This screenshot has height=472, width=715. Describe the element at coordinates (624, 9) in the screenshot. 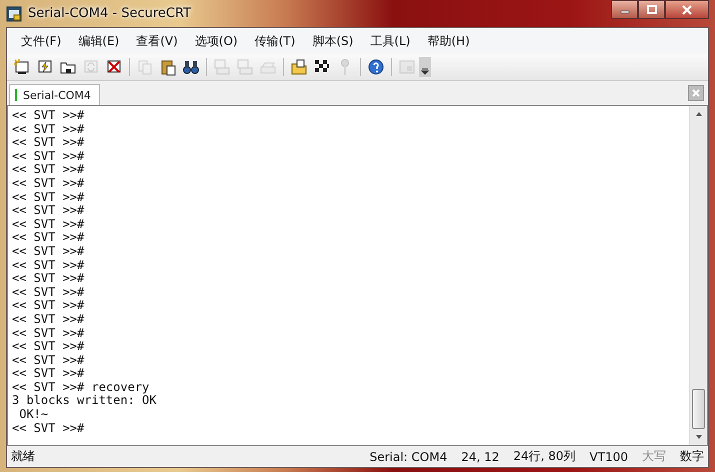

I see `minimize-button` at that location.